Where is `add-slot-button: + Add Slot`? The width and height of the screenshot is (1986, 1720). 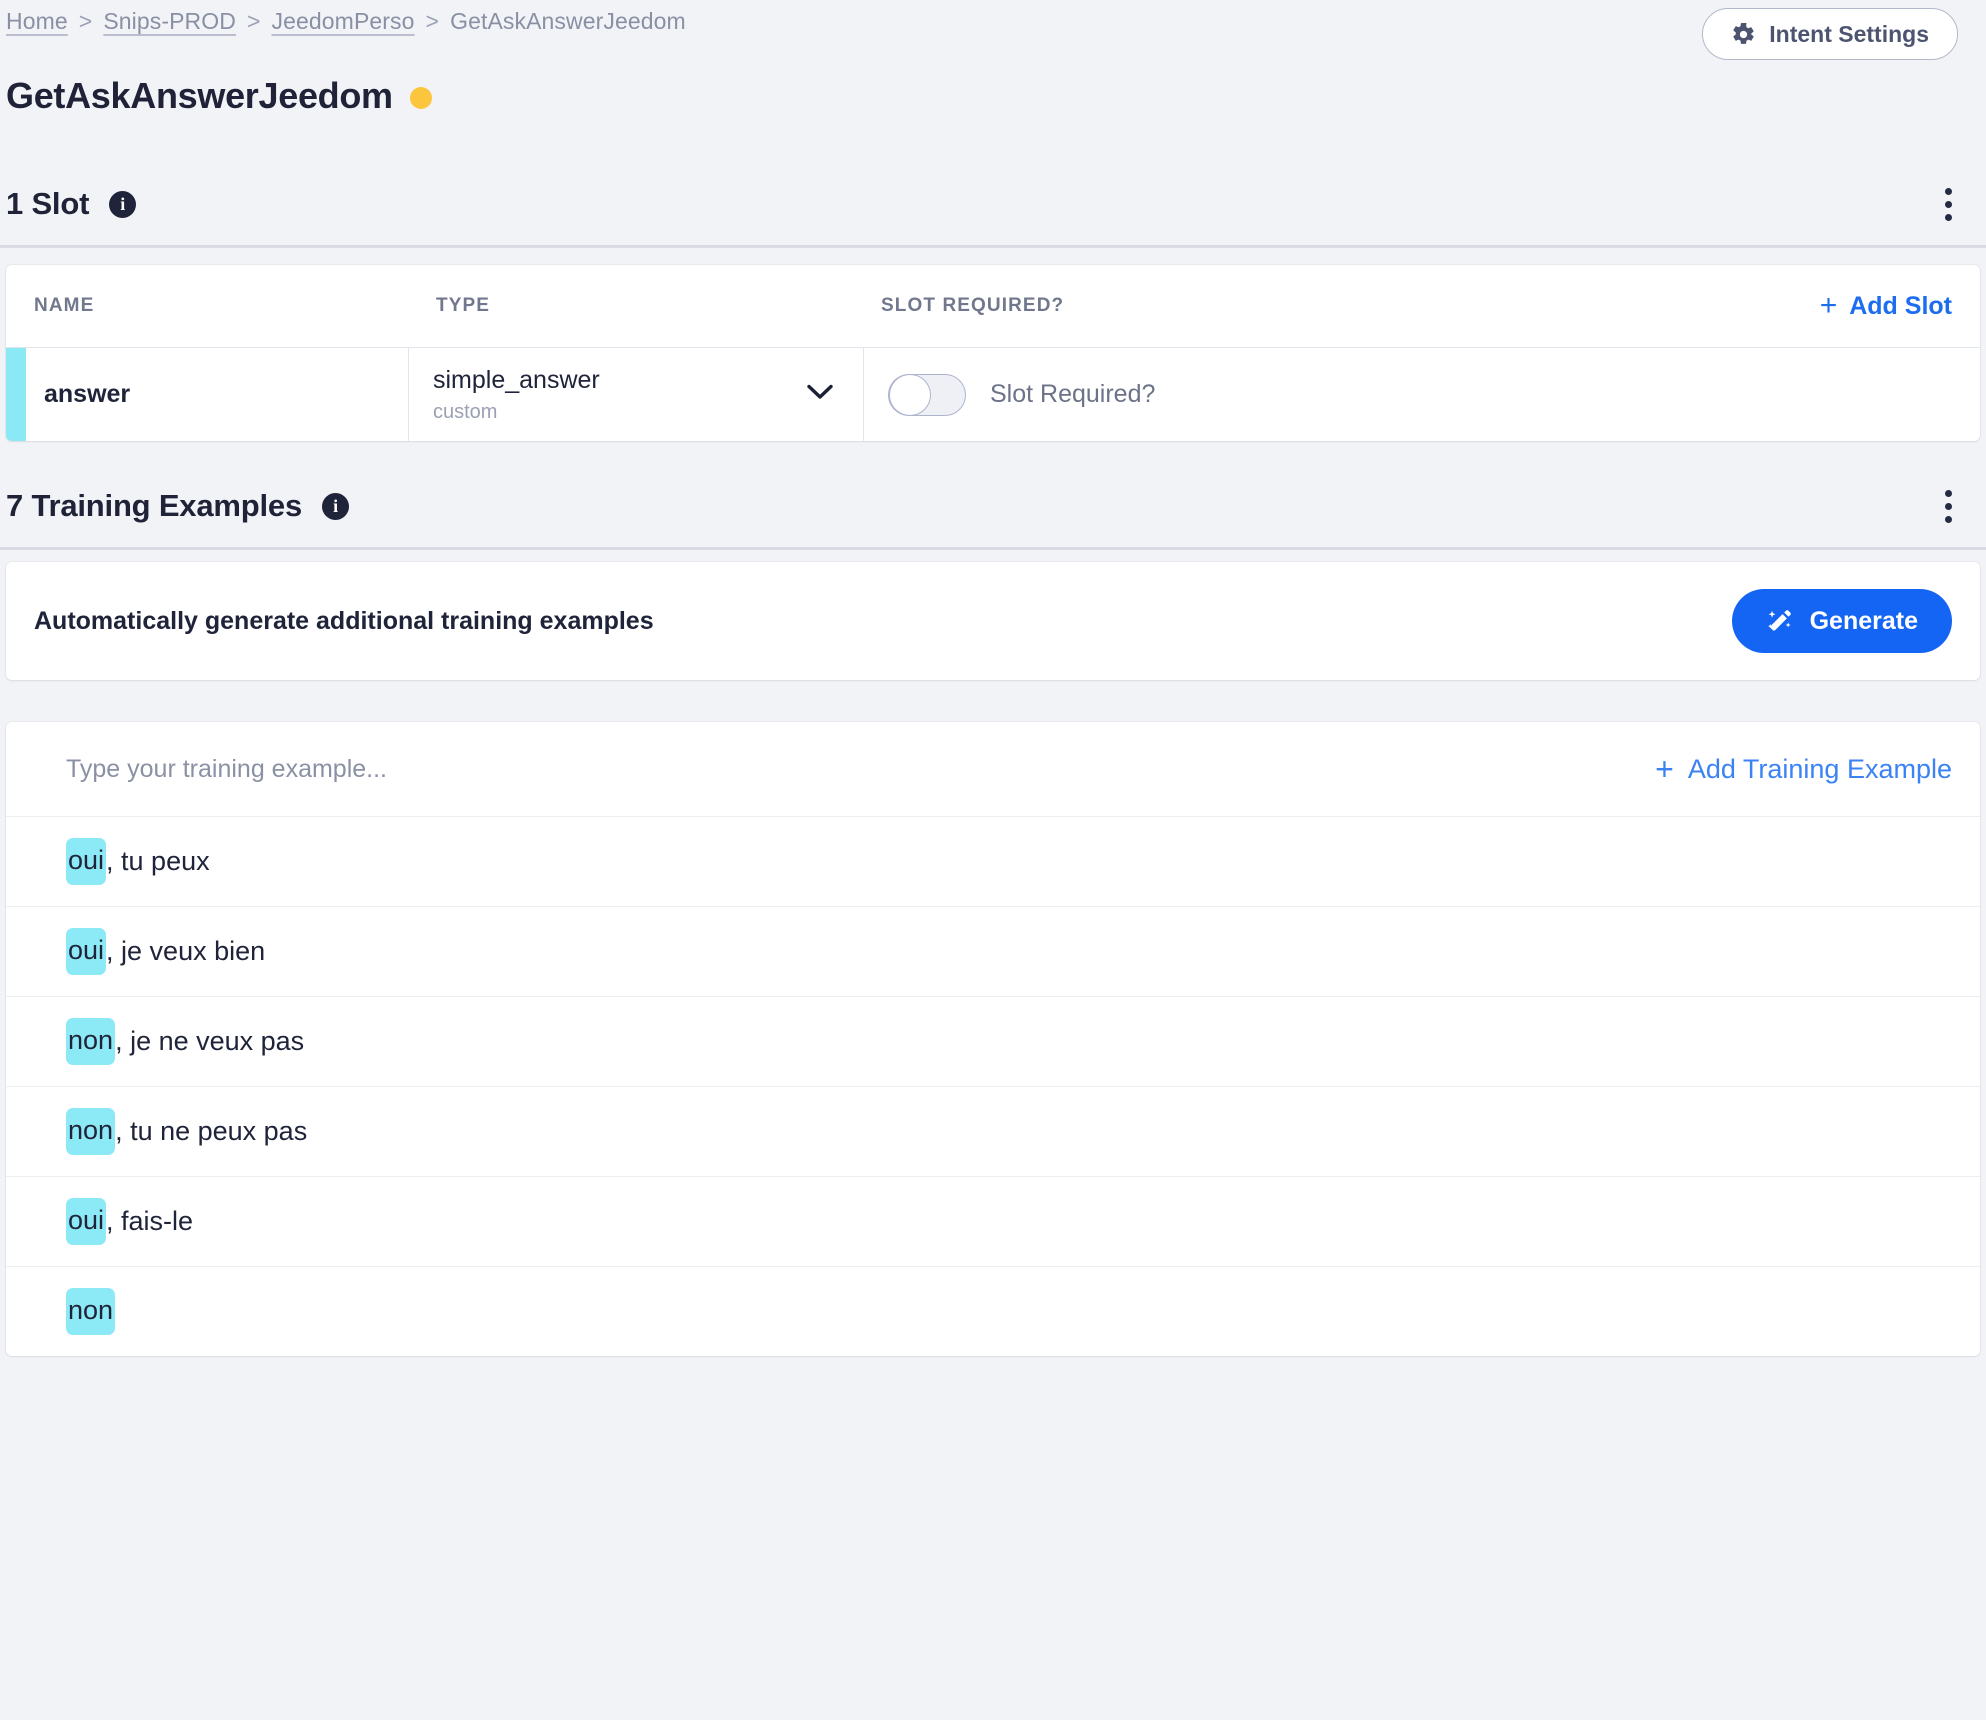
add-slot-button: + Add Slot is located at coordinates (1886, 306).